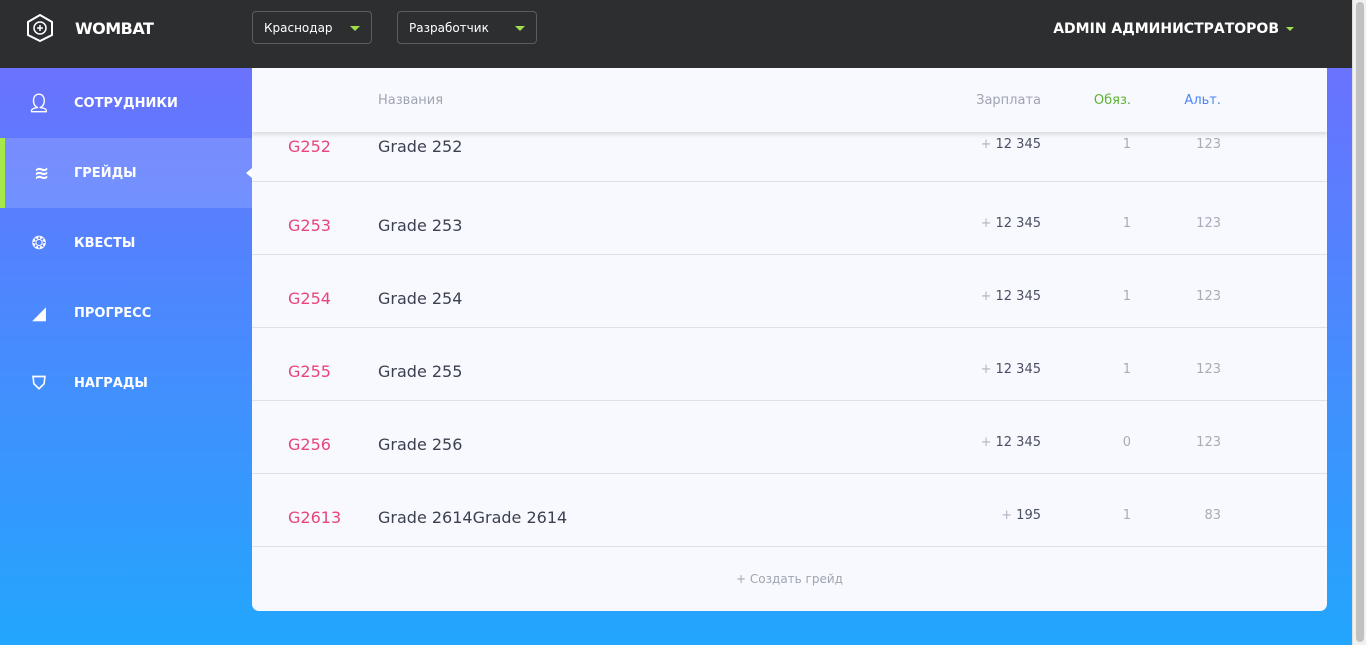 Image resolution: width=1366 pixels, height=645 pixels. I want to click on city-select: Краснодар, so click(312, 27).